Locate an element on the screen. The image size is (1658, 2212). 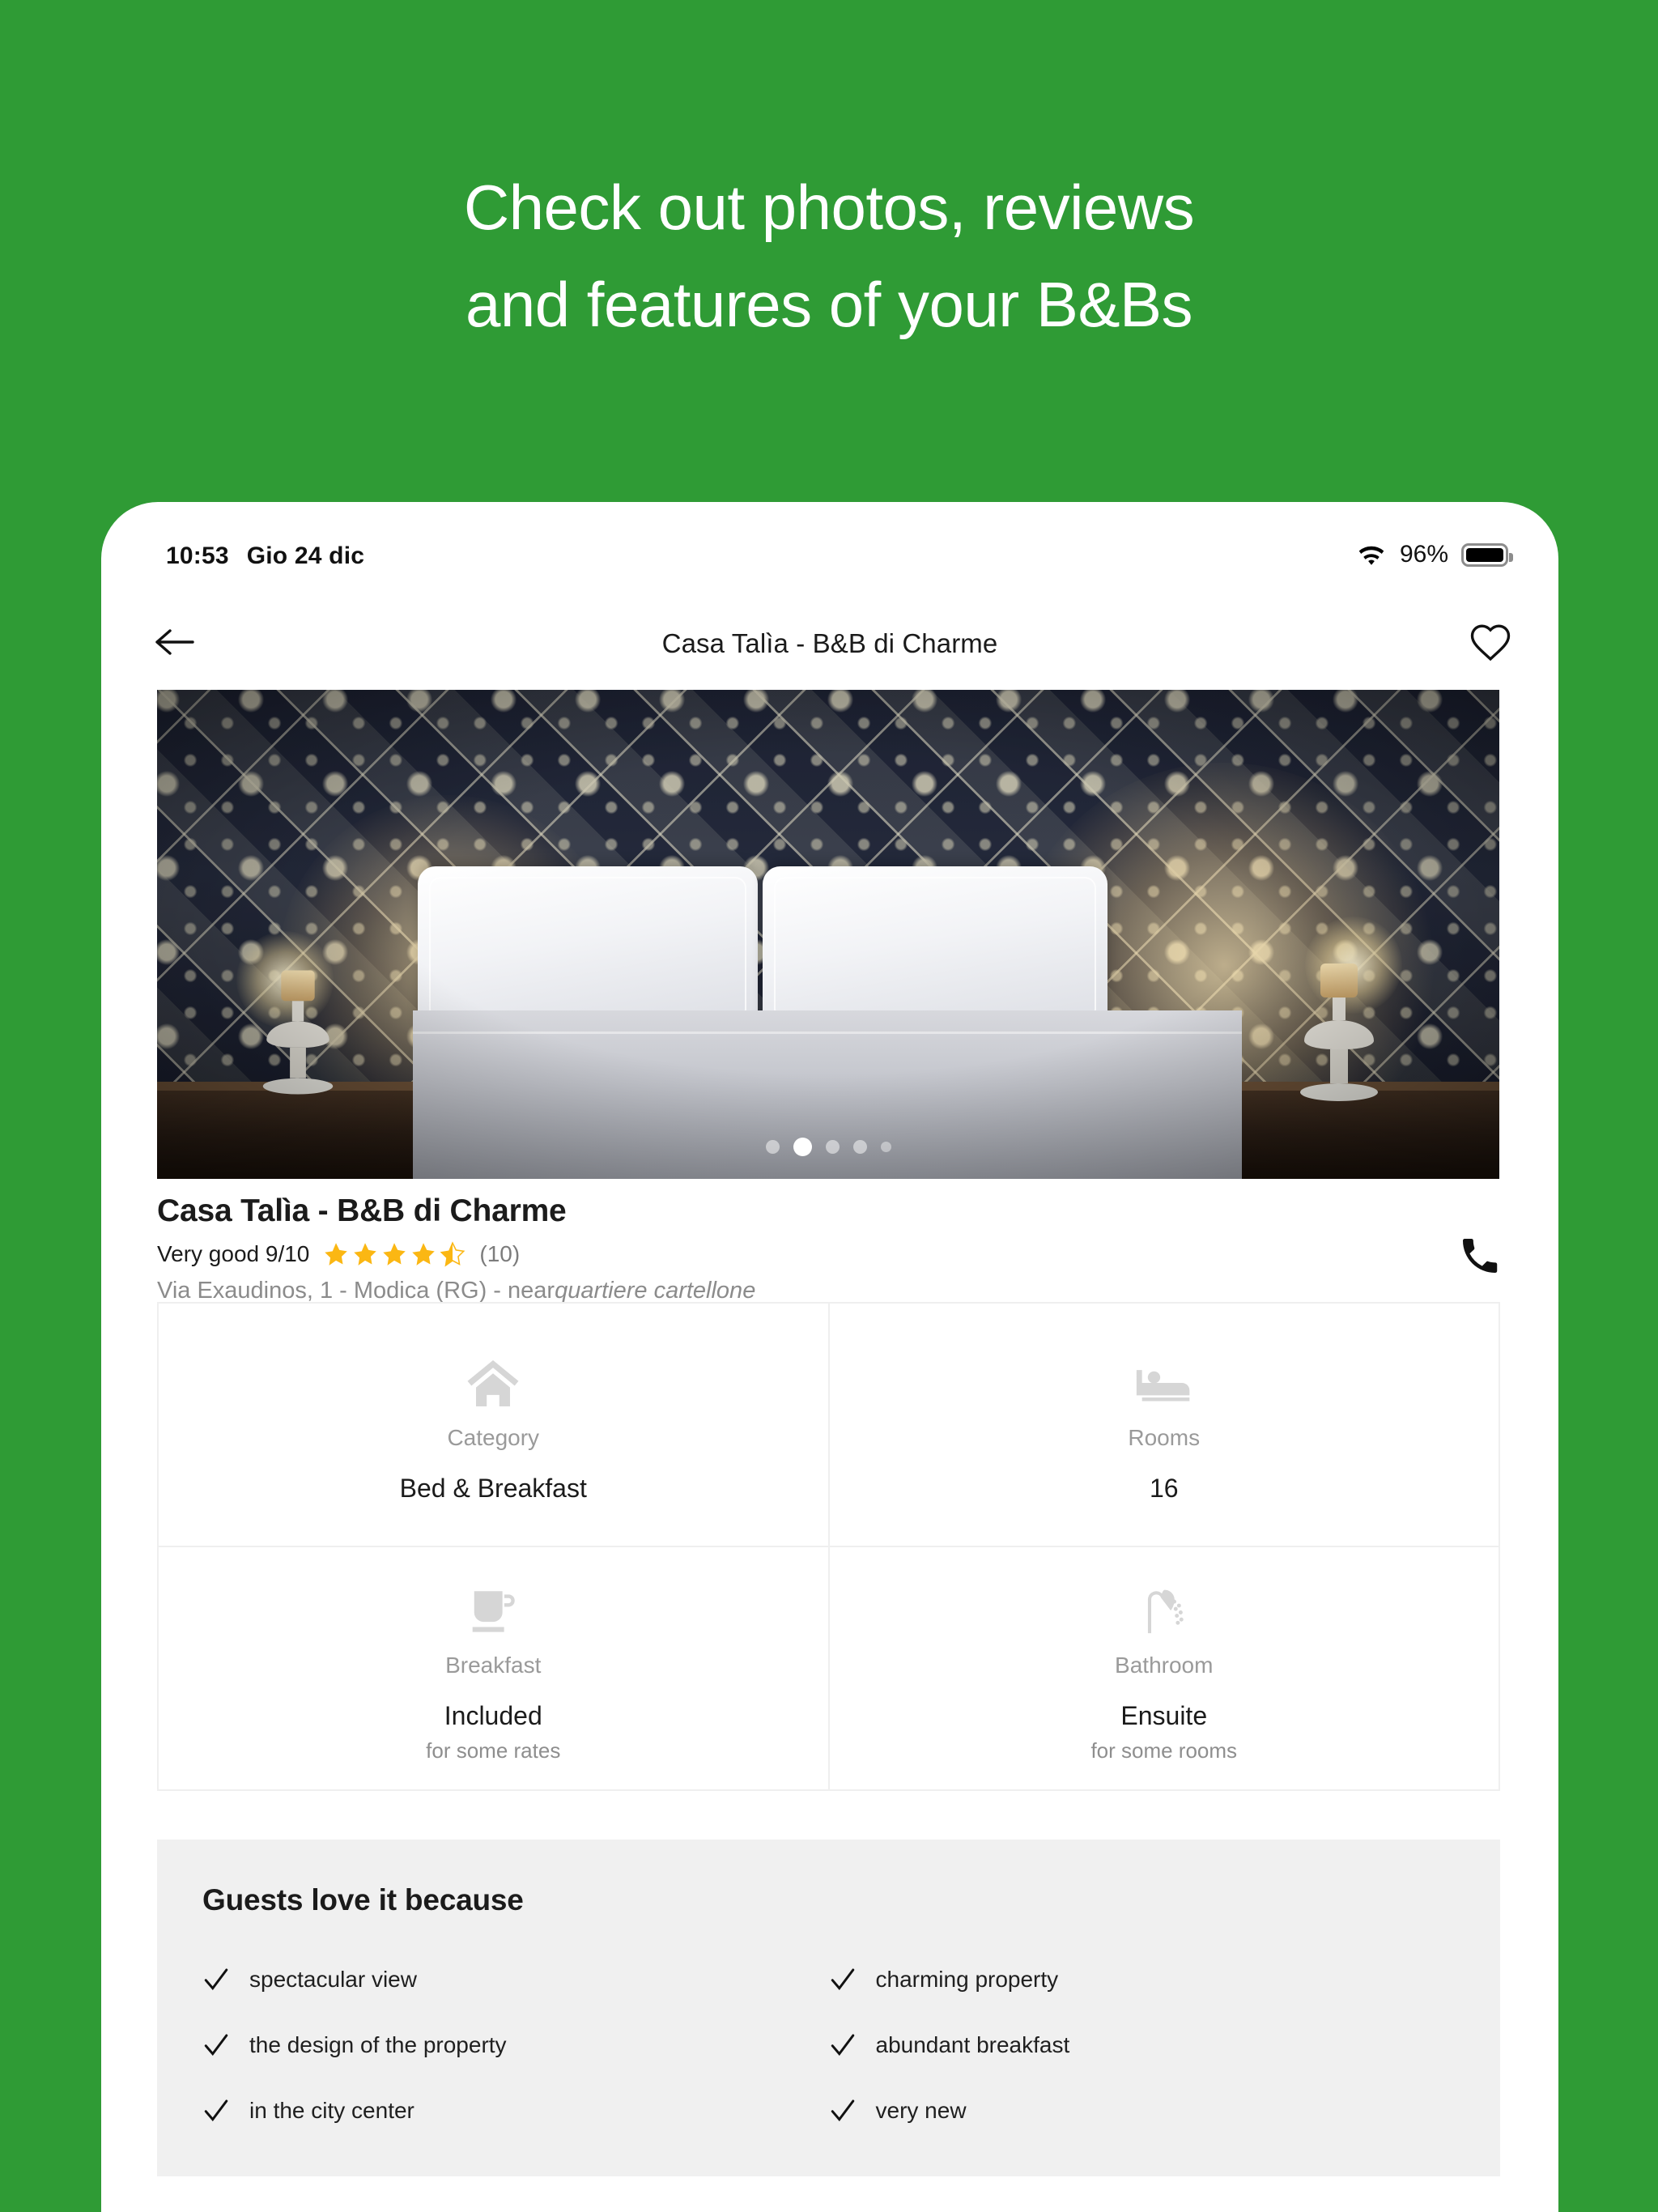
status-bar-right: 96% is located at coordinates (1434, 555).